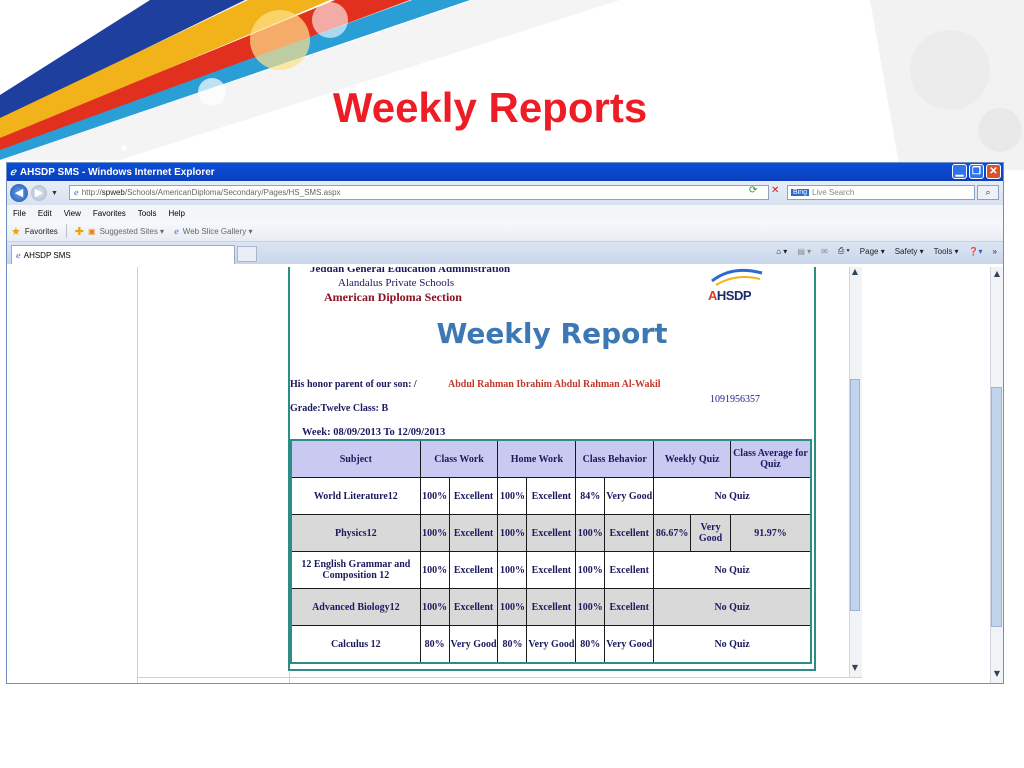 Image resolution: width=1024 pixels, height=768 pixels. Describe the element at coordinates (833, 192) in the screenshot. I see `search-placeholder: Live Search` at that location.